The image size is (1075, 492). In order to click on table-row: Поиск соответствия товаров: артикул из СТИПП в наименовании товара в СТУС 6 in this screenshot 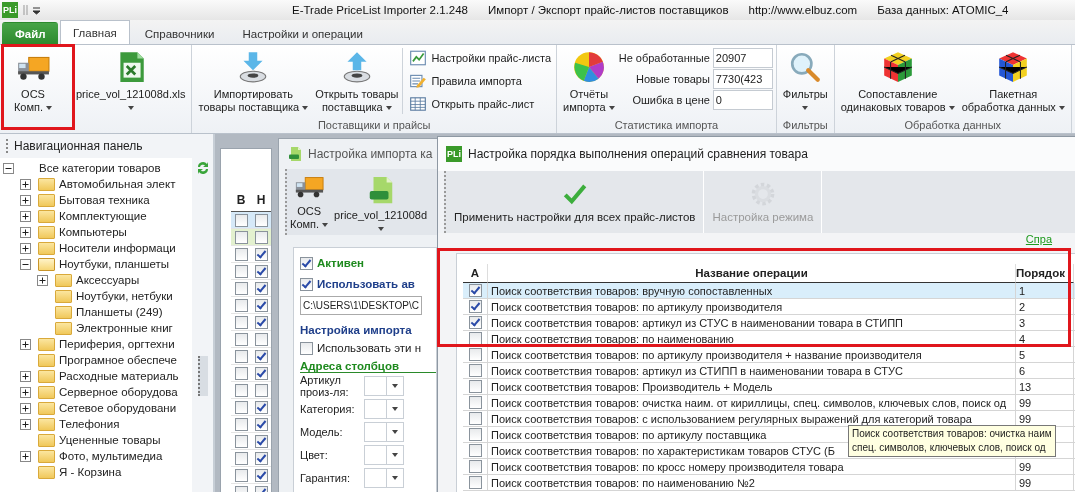, I will do `click(769, 371)`.